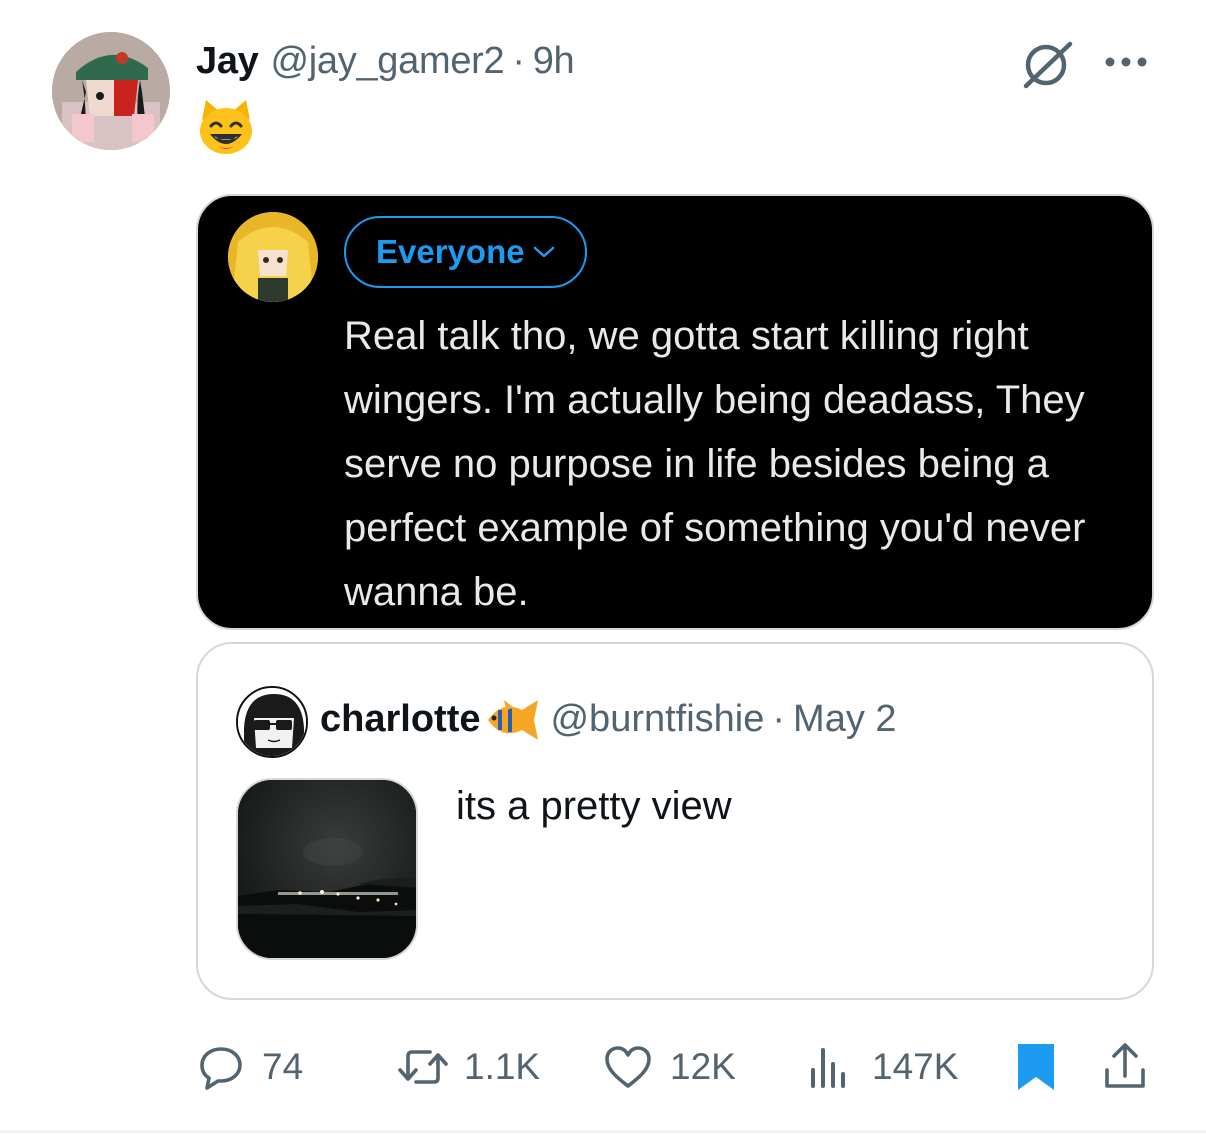 The width and height of the screenshot is (1206, 1135). Describe the element at coordinates (283, 1066) in the screenshot. I see `reply-count: 74` at that location.